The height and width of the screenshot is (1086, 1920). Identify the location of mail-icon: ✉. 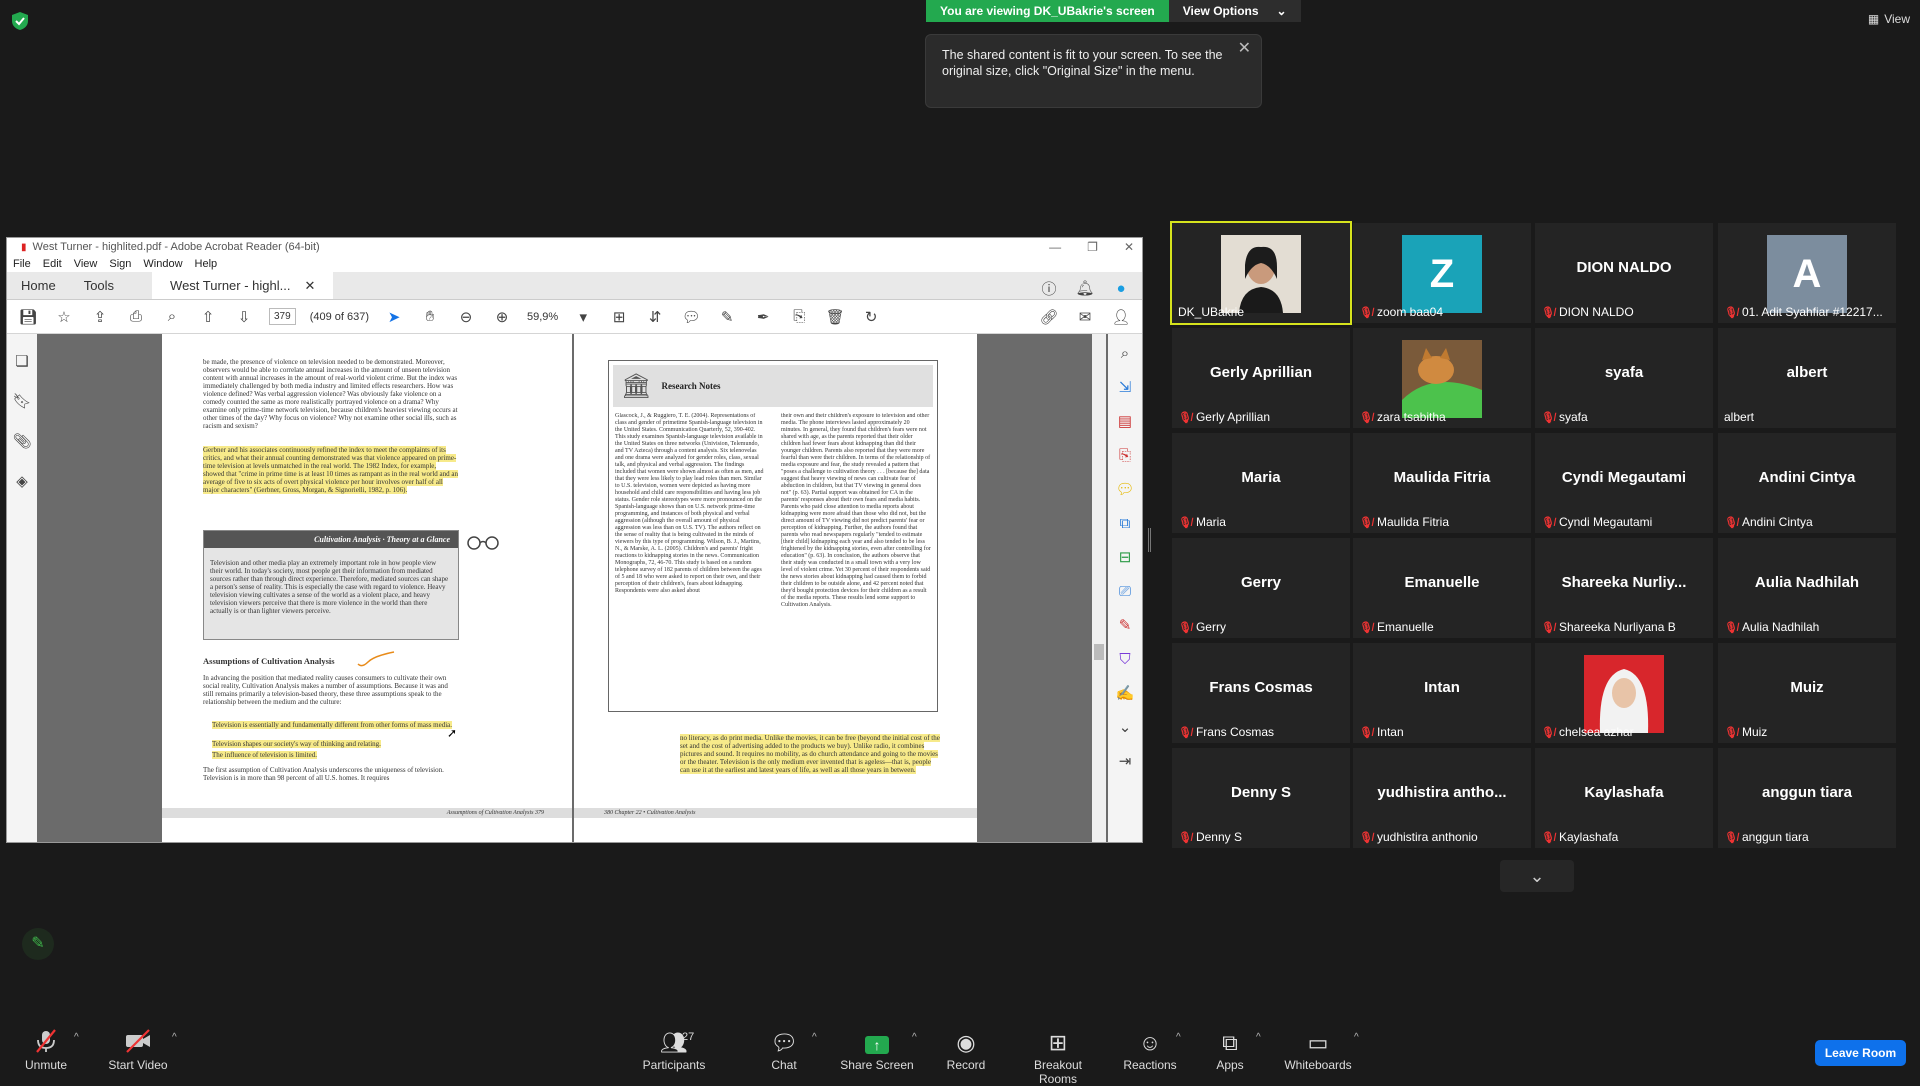
(1085, 317).